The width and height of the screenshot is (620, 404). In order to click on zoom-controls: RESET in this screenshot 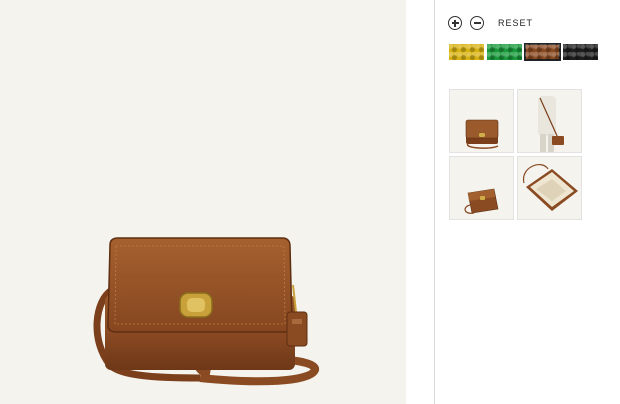, I will do `click(490, 23)`.